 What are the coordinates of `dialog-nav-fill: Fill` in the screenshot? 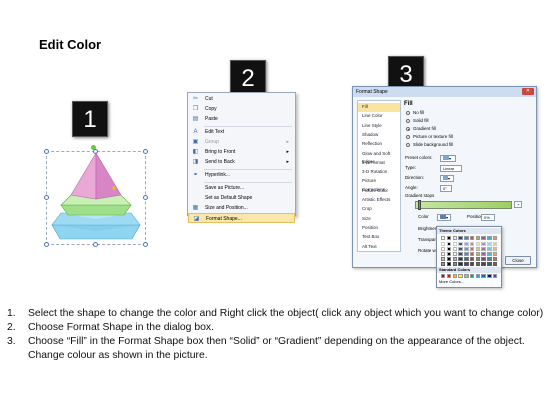 It's located at (379, 107).